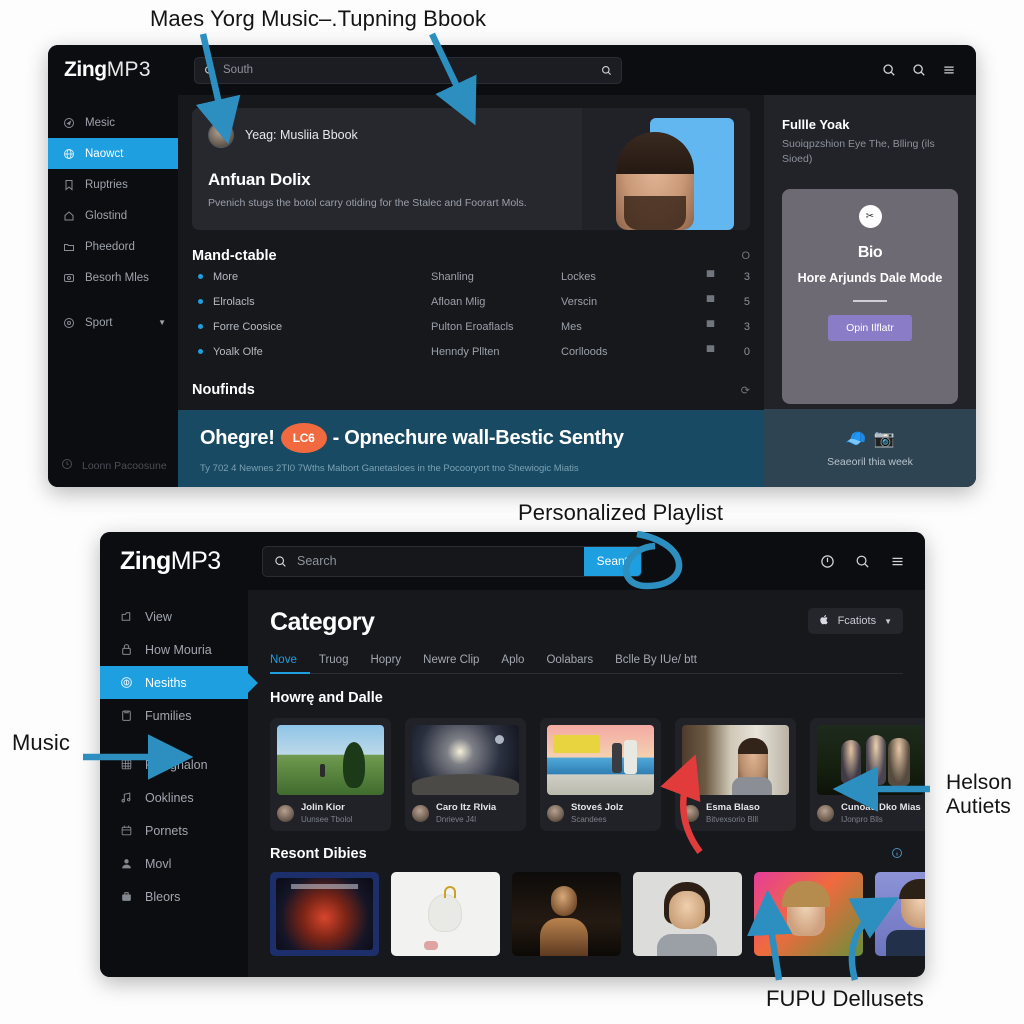 This screenshot has height=1024, width=1024. I want to click on globe-icon, so click(68, 154).